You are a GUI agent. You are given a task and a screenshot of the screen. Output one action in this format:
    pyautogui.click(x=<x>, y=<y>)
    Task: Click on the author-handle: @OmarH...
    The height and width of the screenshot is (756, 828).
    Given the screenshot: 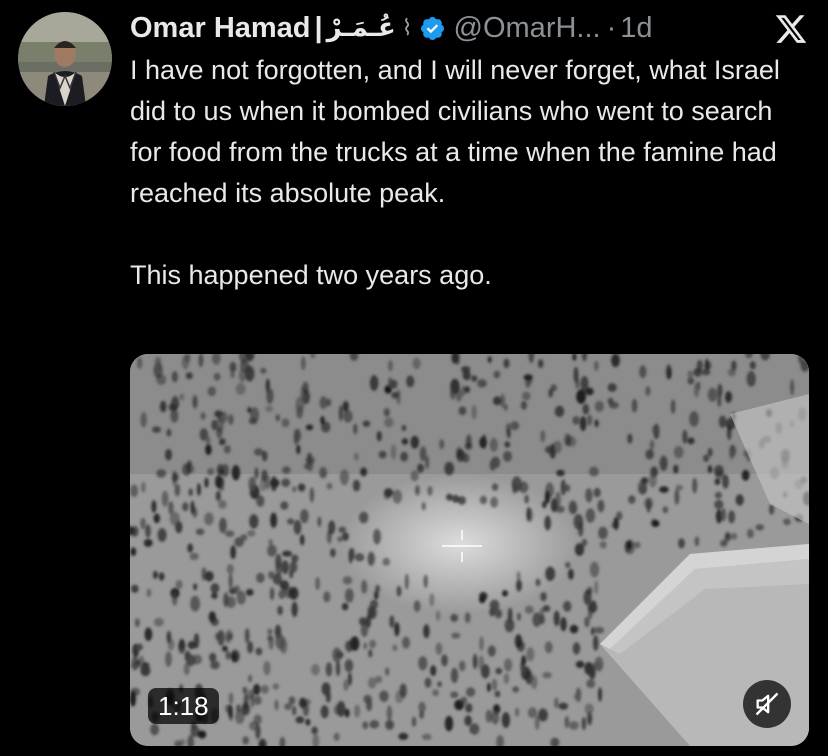 What is the action you would take?
    pyautogui.click(x=527, y=28)
    